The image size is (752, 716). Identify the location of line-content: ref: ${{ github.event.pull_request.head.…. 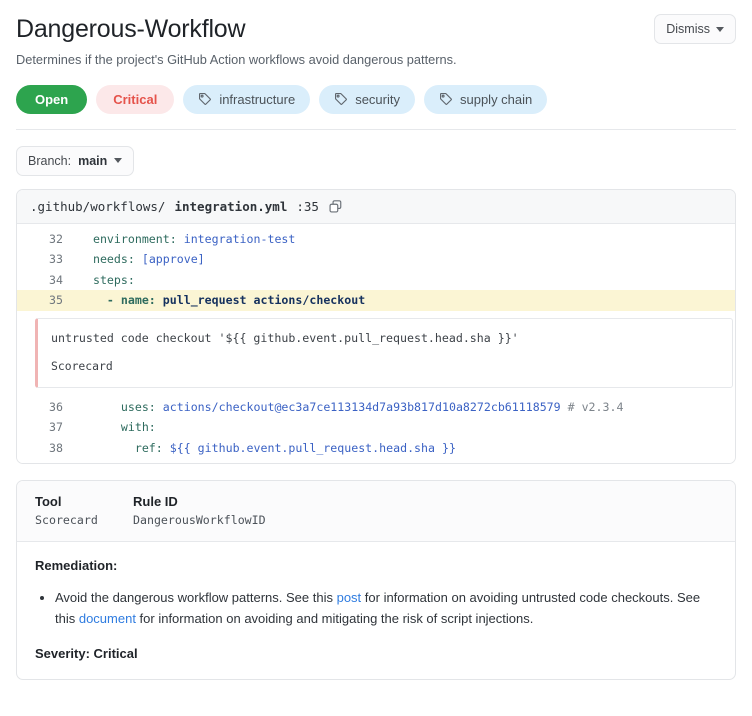
(267, 448).